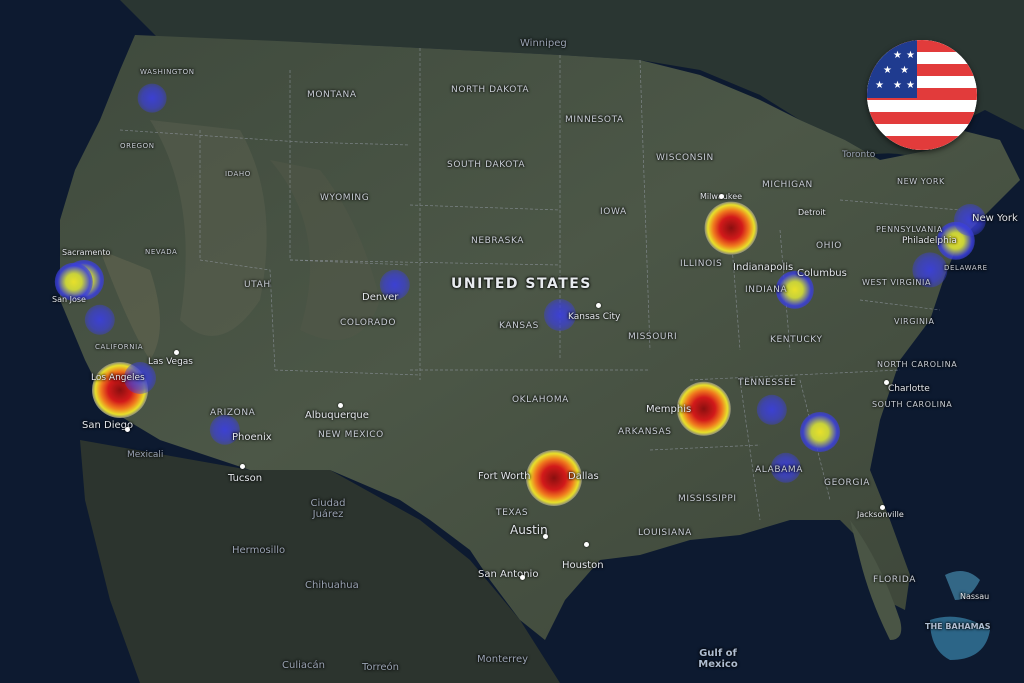 The height and width of the screenshot is (683, 1024). I want to click on united-states-flag-icon: ★★★ ★★ ★★★, so click(922, 95).